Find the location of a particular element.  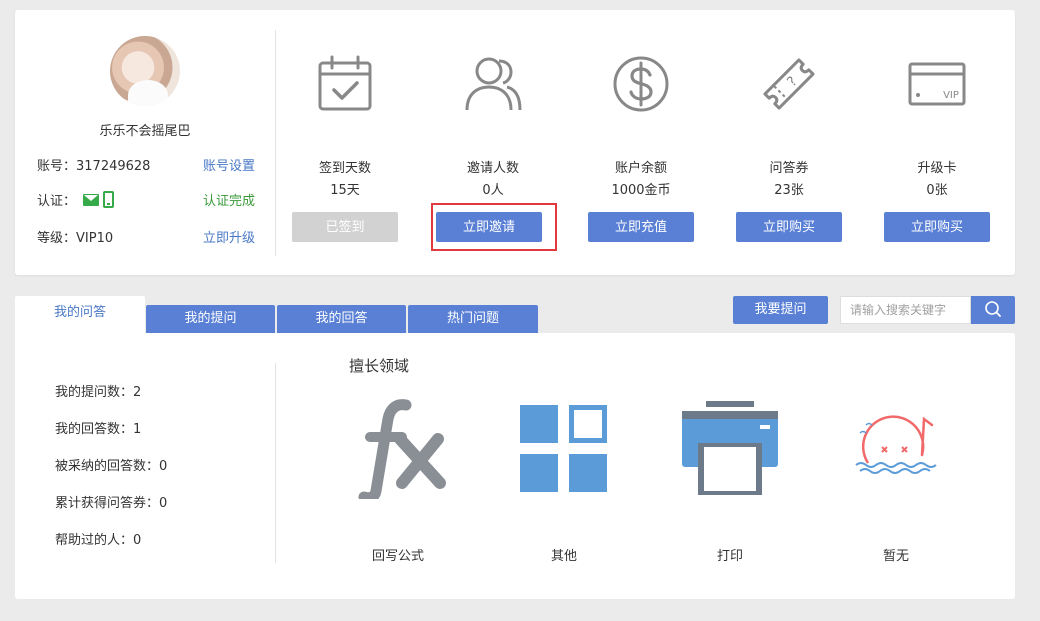

stat-balance: 账户余额 1000金币 立即充值 is located at coordinates (641, 142).